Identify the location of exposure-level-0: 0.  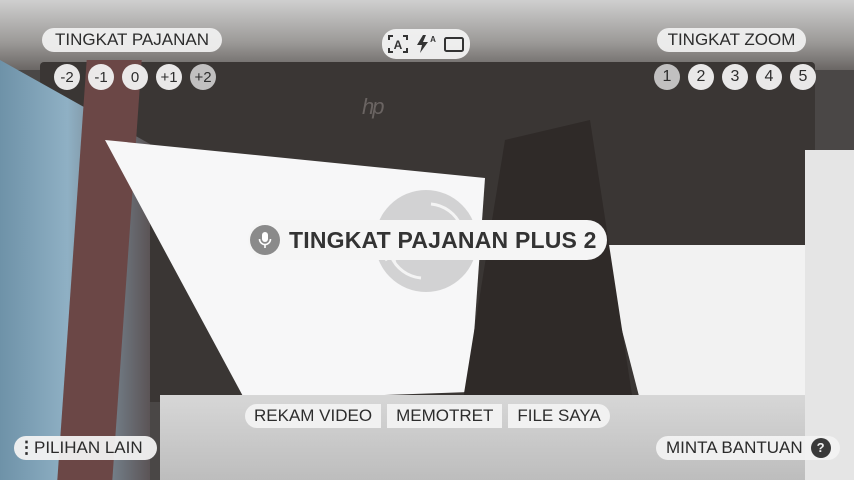
(135, 77).